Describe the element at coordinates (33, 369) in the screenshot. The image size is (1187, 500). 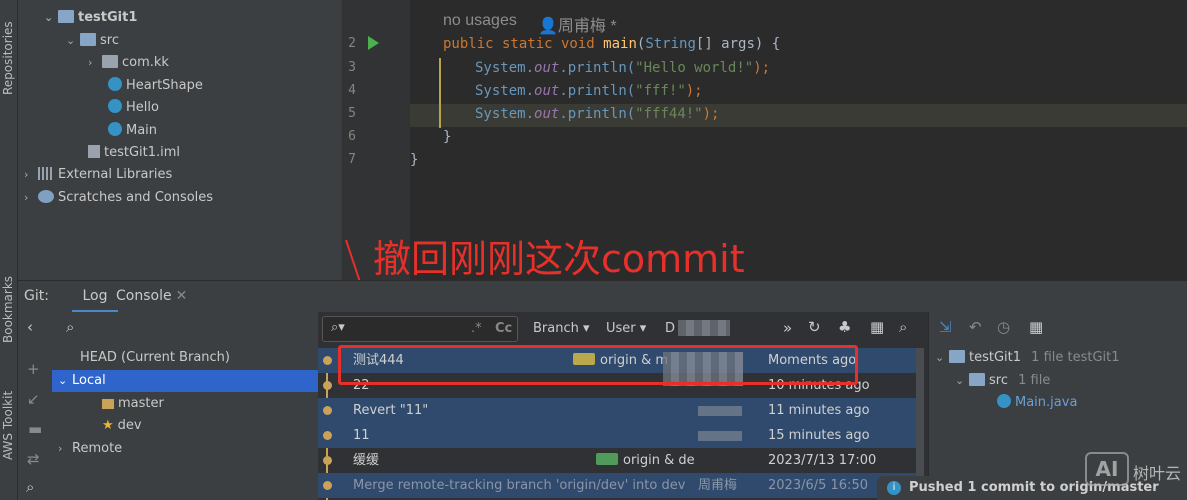
I see `add-icon: +` at that location.